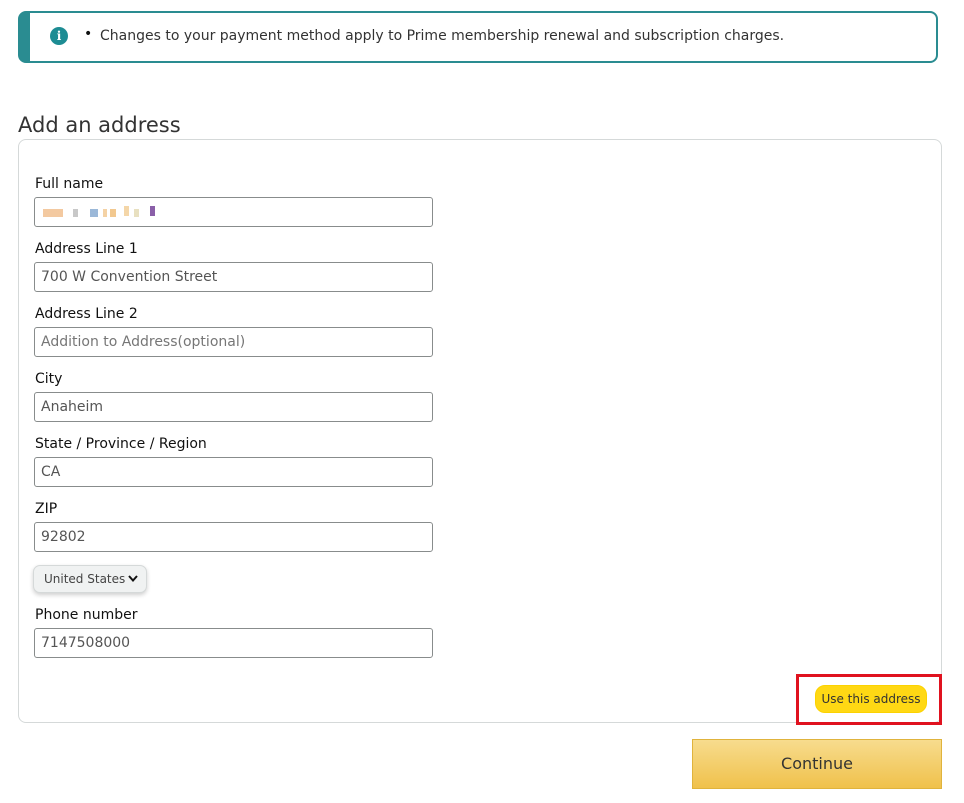  I want to click on state-label: State / Province / Region, so click(121, 444).